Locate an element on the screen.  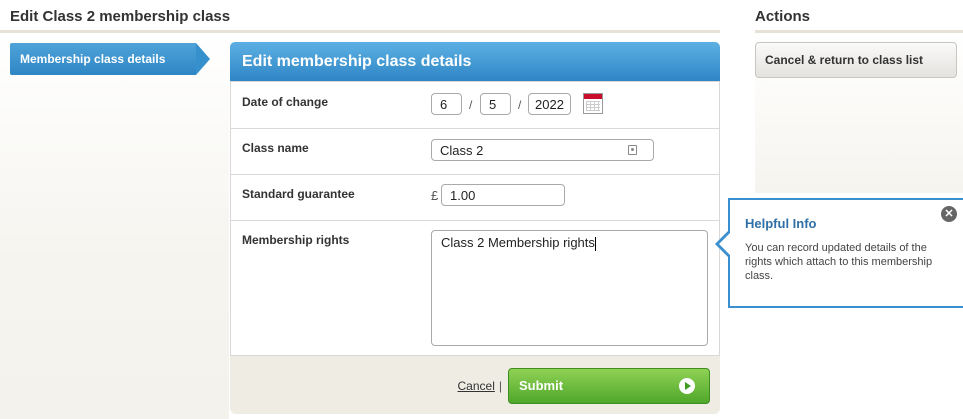
cancel-return-button: Cancel & return to class list is located at coordinates (856, 60).